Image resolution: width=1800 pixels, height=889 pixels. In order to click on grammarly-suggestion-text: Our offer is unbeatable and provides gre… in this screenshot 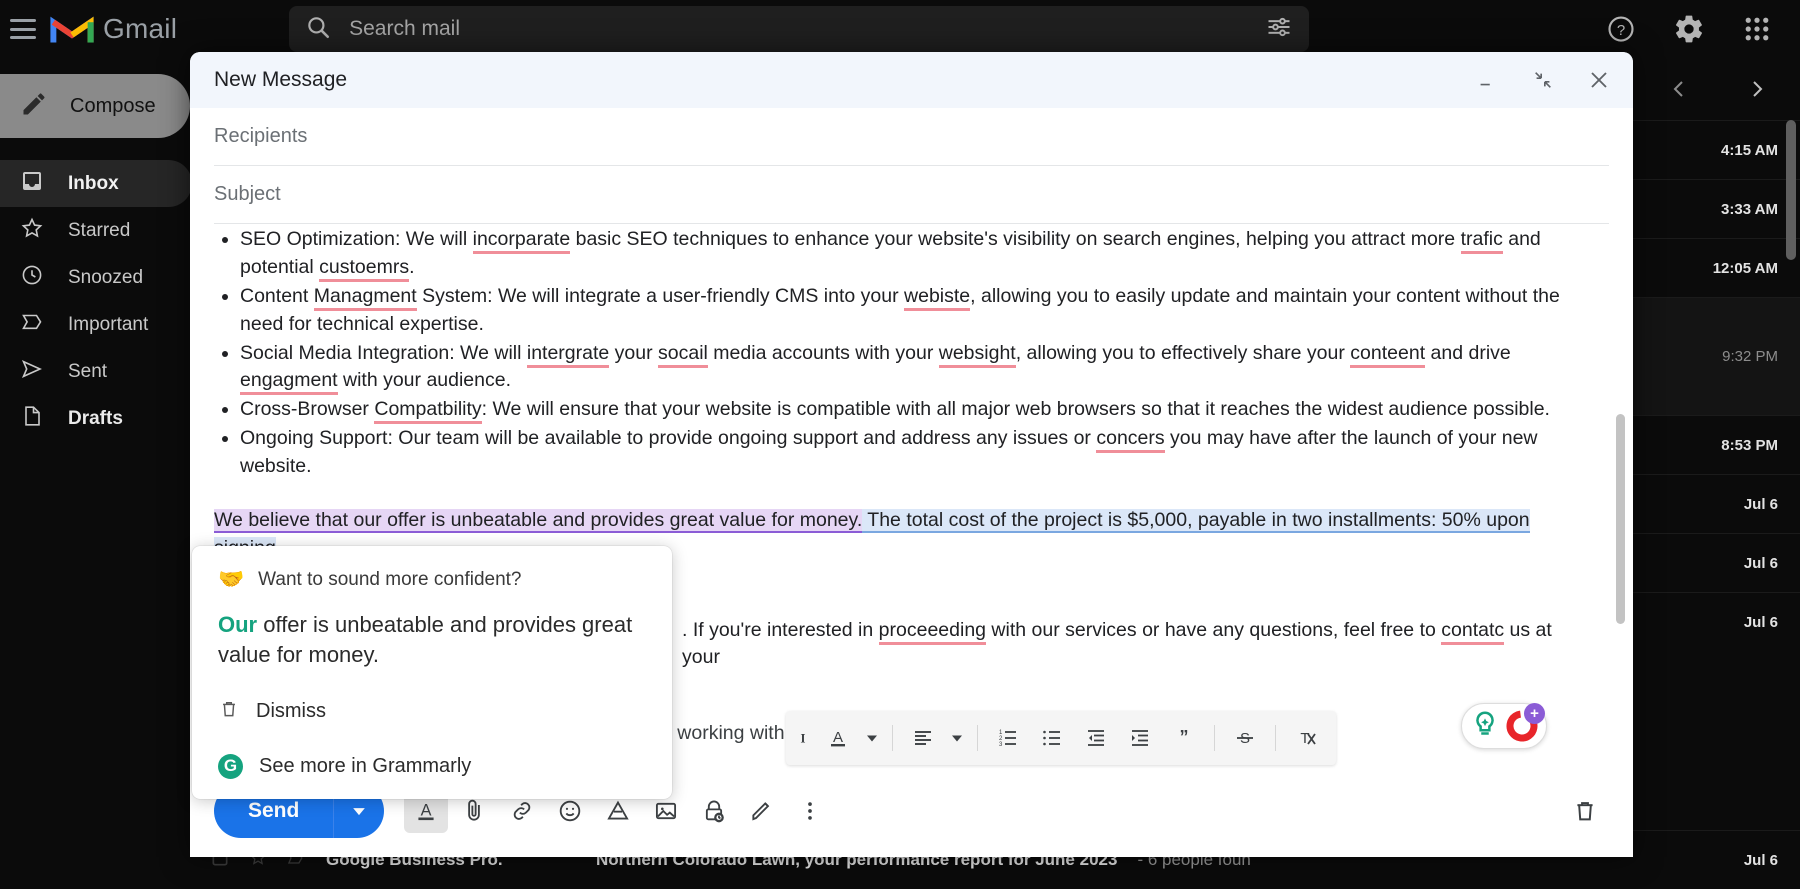, I will do `click(432, 640)`.